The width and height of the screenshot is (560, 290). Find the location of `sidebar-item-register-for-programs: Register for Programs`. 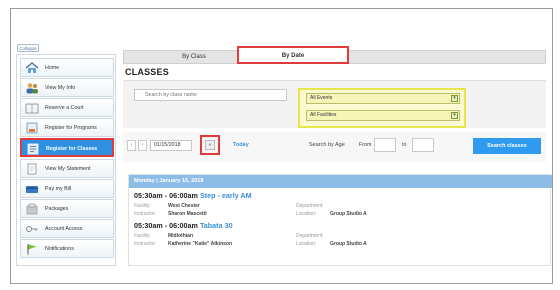

sidebar-item-register-for-programs: Register for Programs is located at coordinates (67, 127).